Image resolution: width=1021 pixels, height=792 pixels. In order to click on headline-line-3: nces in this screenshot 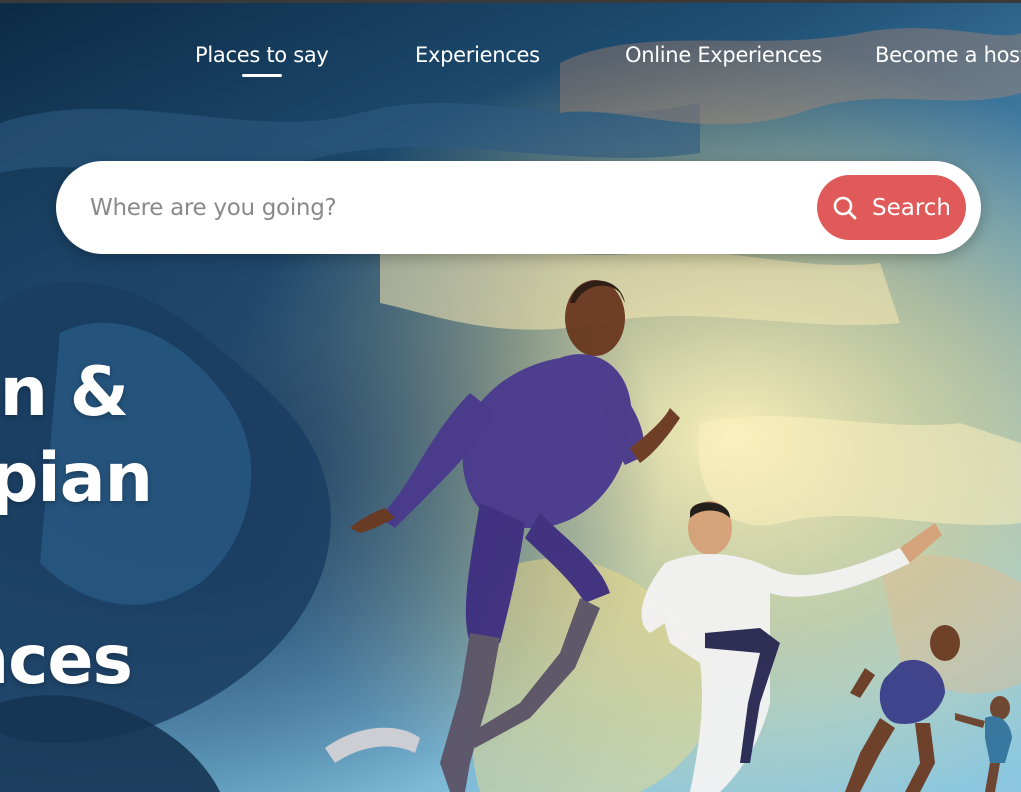, I will do `click(66, 660)`.